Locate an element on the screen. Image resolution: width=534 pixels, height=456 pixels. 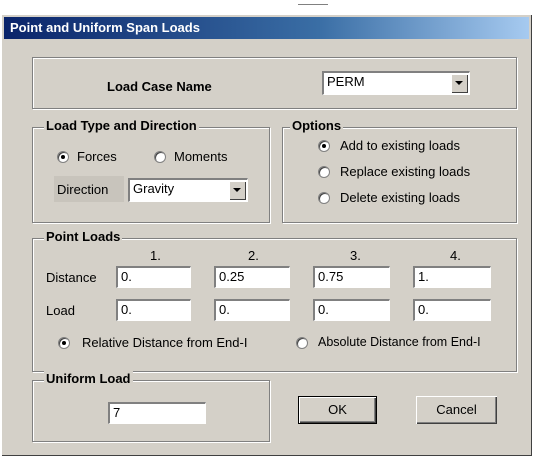
distance-label: Distance is located at coordinates (71, 277).